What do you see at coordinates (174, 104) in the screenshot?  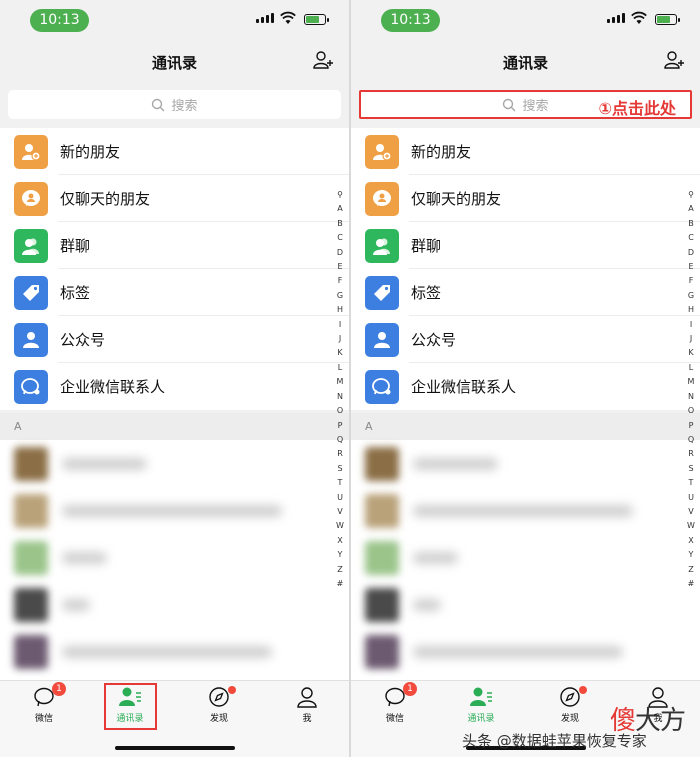 I see `search-bar: 搜索` at bounding box center [174, 104].